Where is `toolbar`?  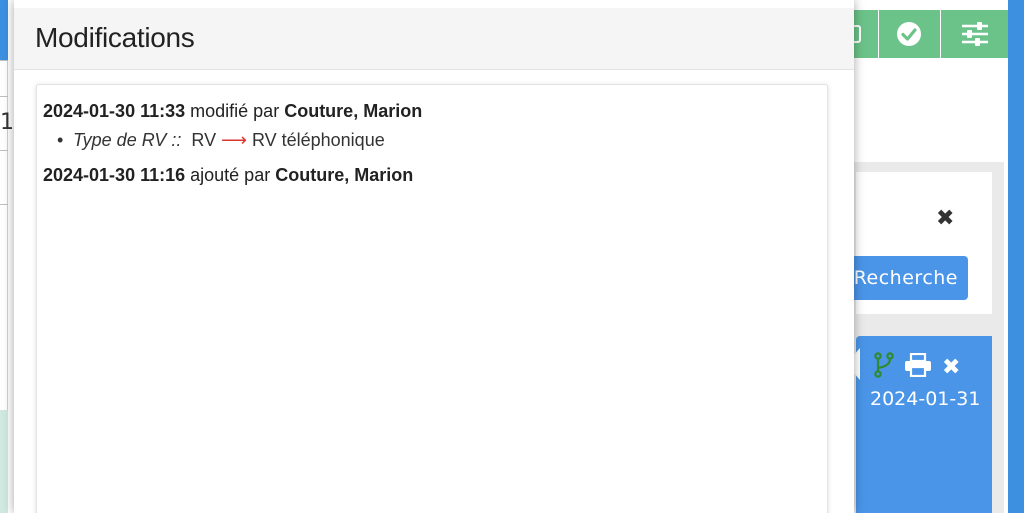
toolbar is located at coordinates (923, 34).